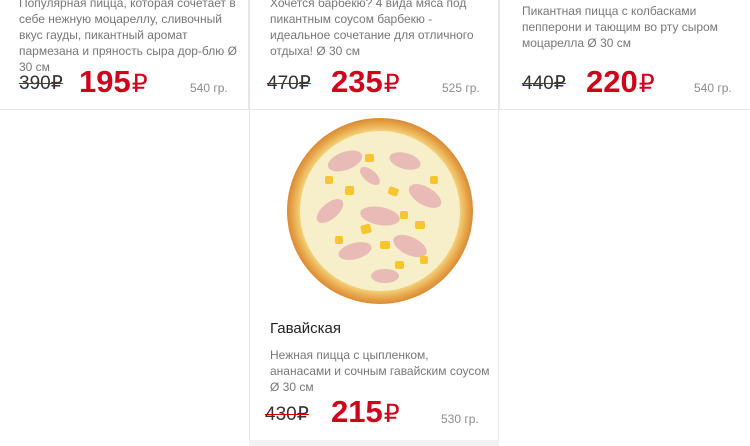 The height and width of the screenshot is (446, 750). What do you see at coordinates (612, 81) in the screenshot?
I see `new-price-value: 220` at bounding box center [612, 81].